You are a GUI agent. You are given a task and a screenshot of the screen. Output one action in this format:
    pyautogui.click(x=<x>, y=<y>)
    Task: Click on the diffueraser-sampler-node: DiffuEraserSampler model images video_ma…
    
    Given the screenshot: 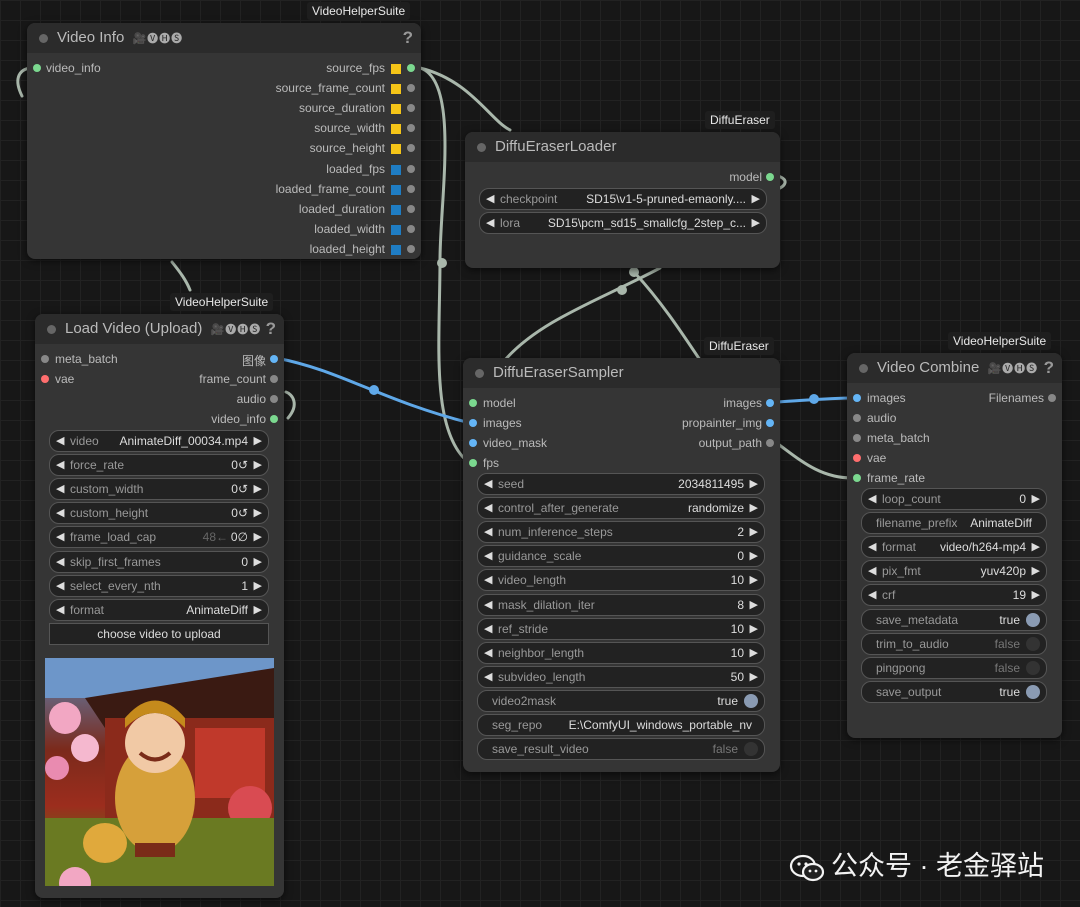 What is the action you would take?
    pyautogui.click(x=621, y=565)
    